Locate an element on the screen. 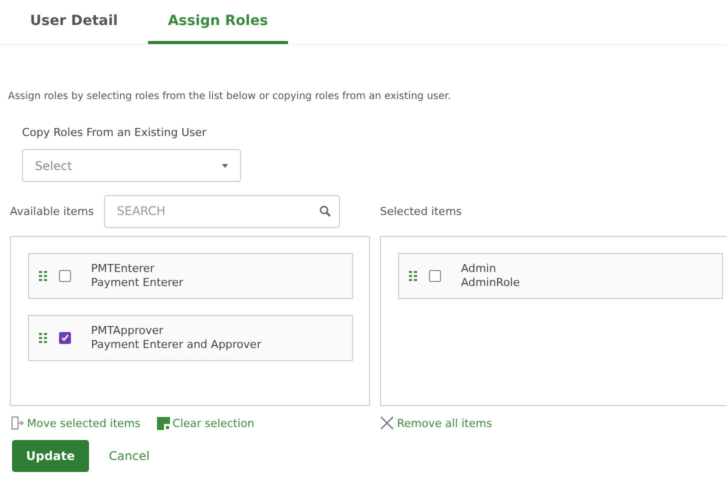  role-item: Admin AdminRole is located at coordinates (560, 276).